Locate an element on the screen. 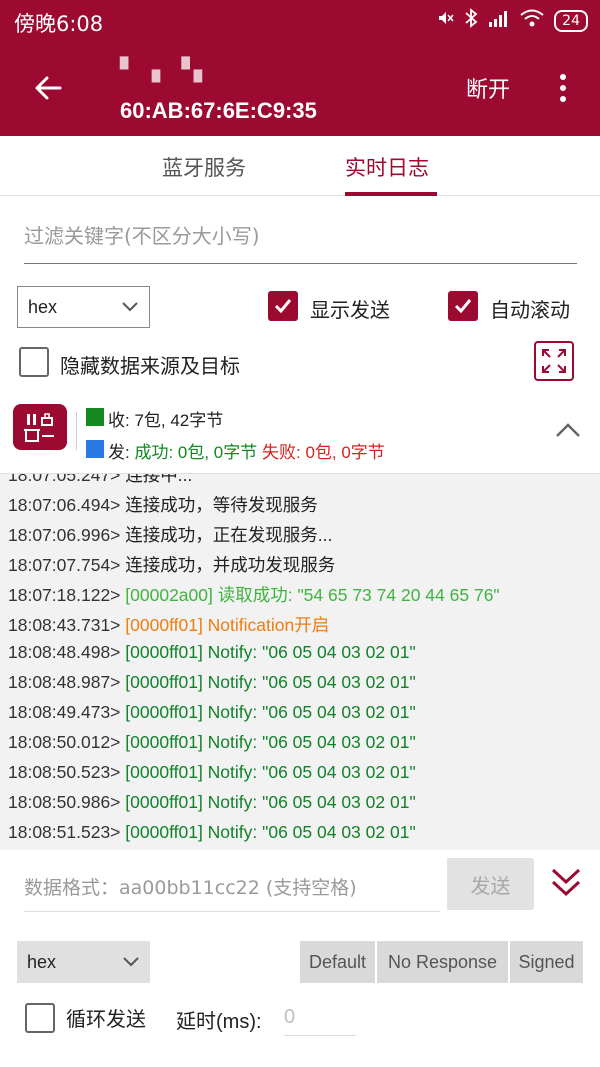 The image size is (600, 1067). log-message: 连接成功，等待发现服务 is located at coordinates (221, 505).